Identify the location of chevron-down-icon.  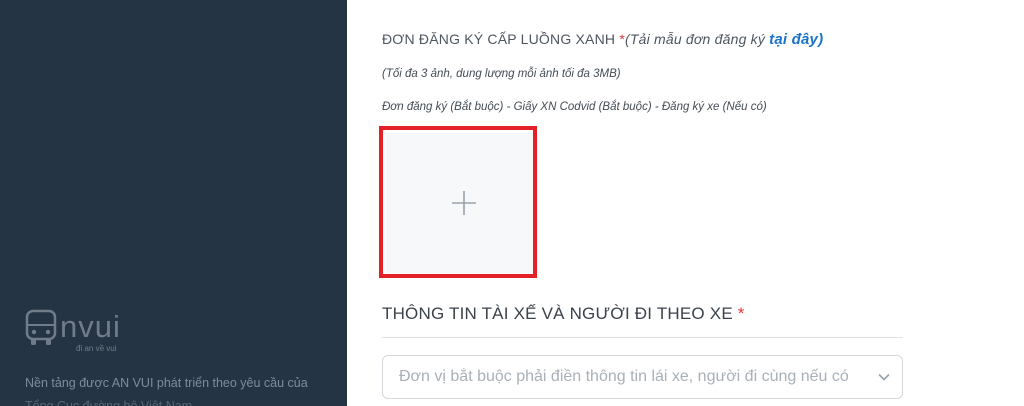
(884, 377).